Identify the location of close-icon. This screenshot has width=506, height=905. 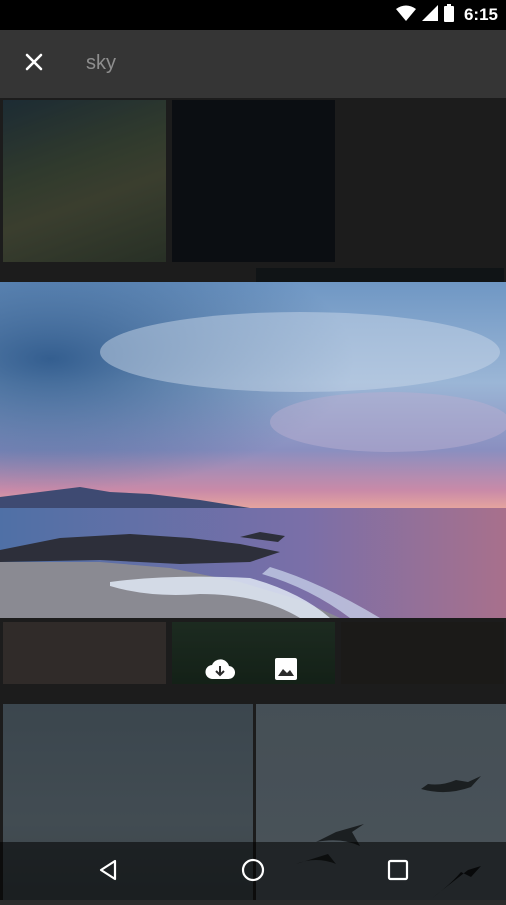
(34, 64).